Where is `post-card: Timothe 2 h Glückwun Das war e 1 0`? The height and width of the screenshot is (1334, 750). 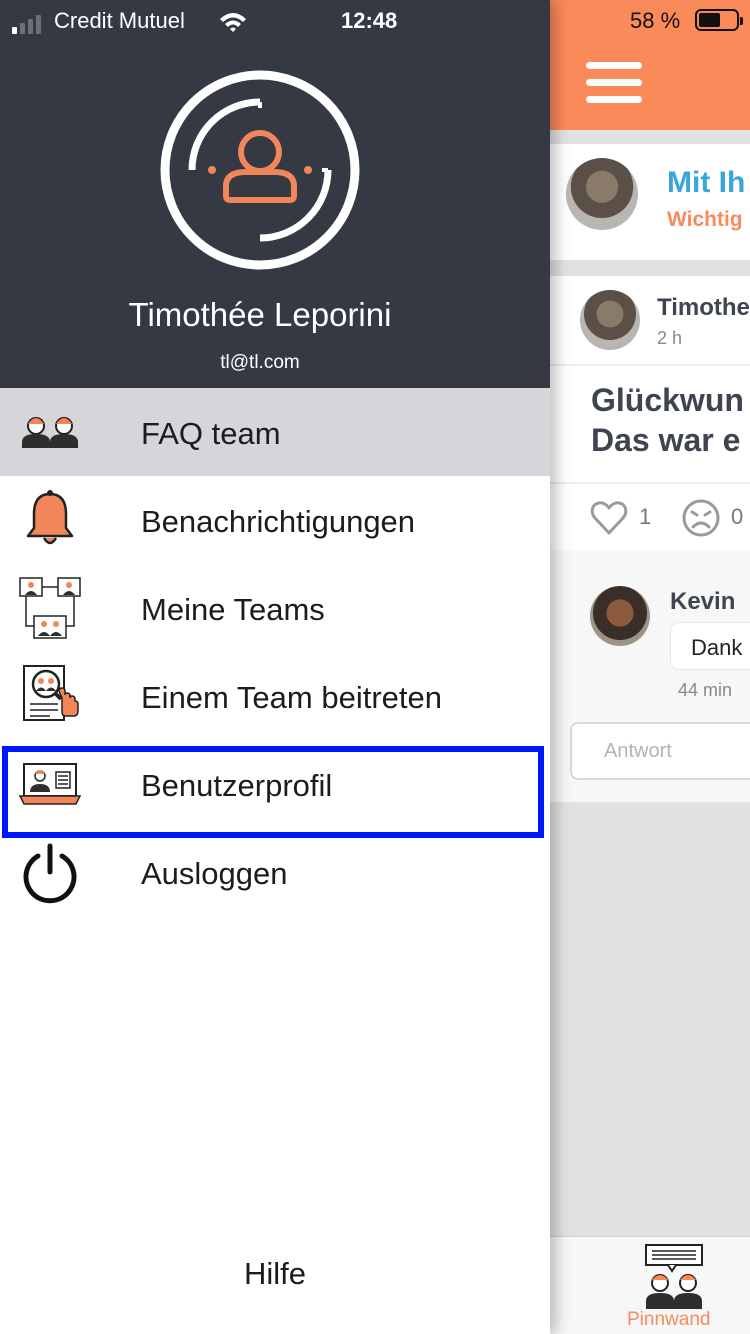 post-card: Timothe 2 h Glückwun Das war e 1 0 is located at coordinates (650, 413).